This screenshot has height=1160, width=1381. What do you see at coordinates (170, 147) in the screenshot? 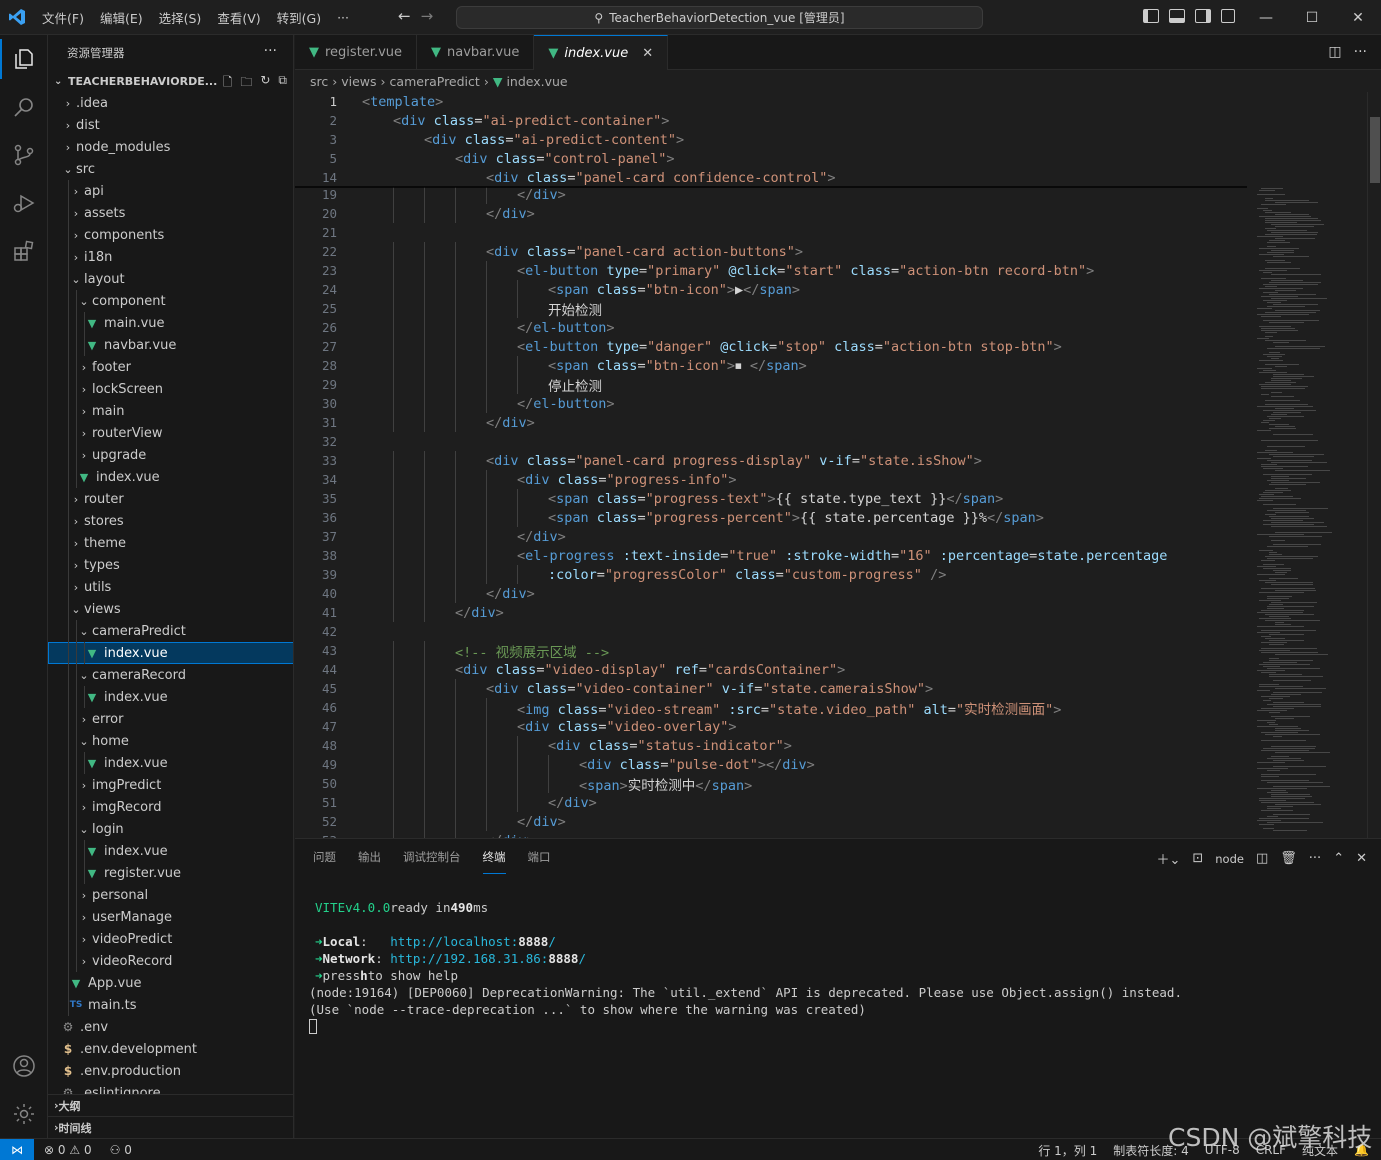
I see `folder-item: › node_modules` at bounding box center [170, 147].